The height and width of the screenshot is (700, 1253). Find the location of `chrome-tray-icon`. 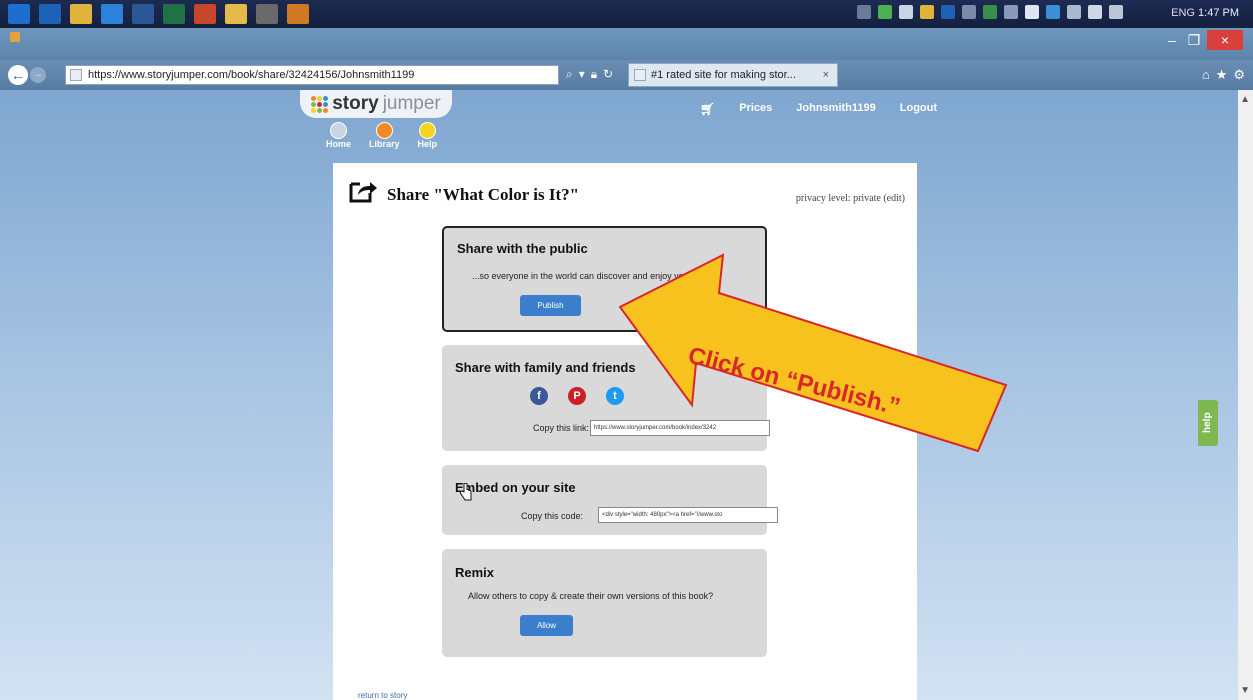

chrome-tray-icon is located at coordinates (927, 12).